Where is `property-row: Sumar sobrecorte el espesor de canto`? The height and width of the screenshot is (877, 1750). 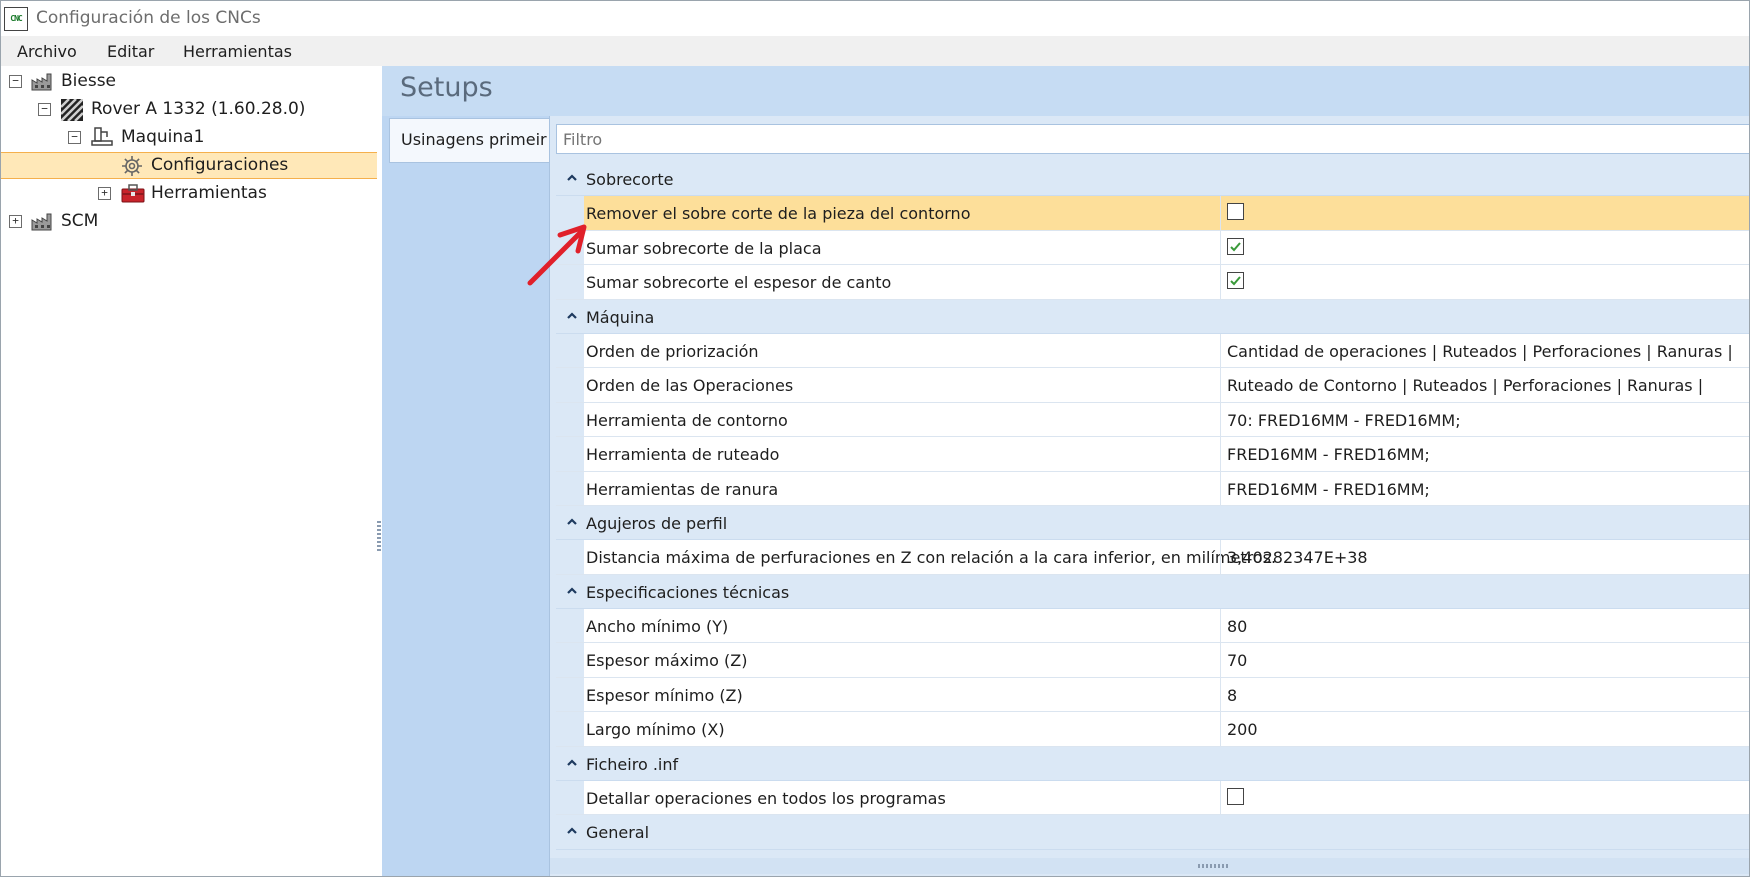
property-row: Sumar sobrecorte el espesor de canto is located at coordinates (1152, 282).